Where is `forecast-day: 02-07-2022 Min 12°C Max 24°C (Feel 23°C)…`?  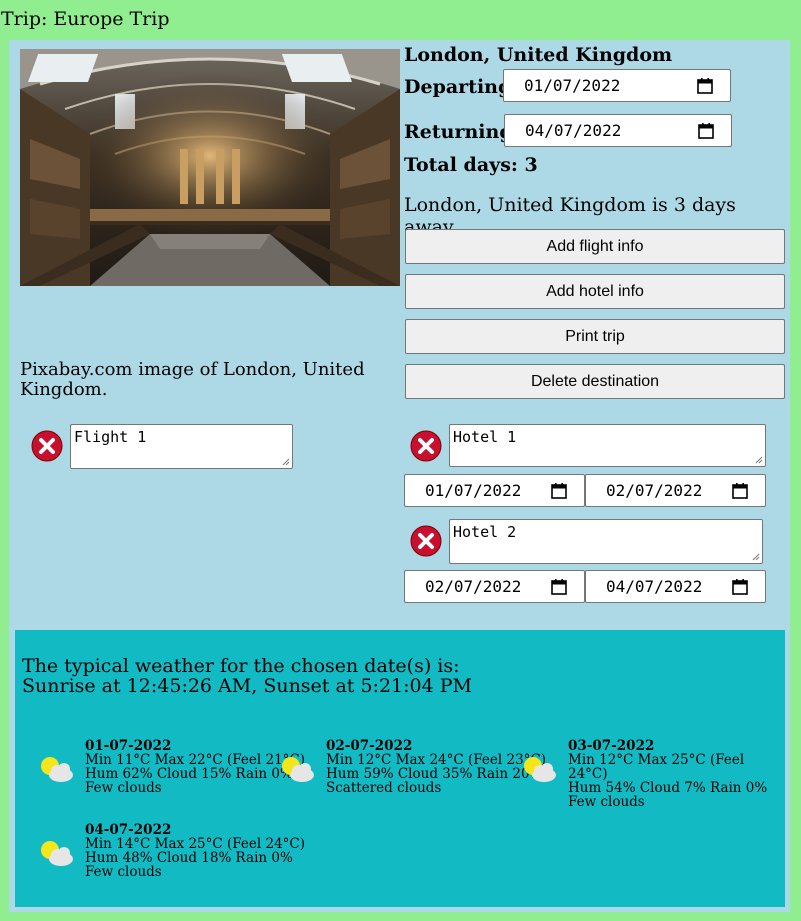 forecast-day: 02-07-2022 Min 12°C Max 24°C (Feel 23°C)… is located at coordinates (436, 767).